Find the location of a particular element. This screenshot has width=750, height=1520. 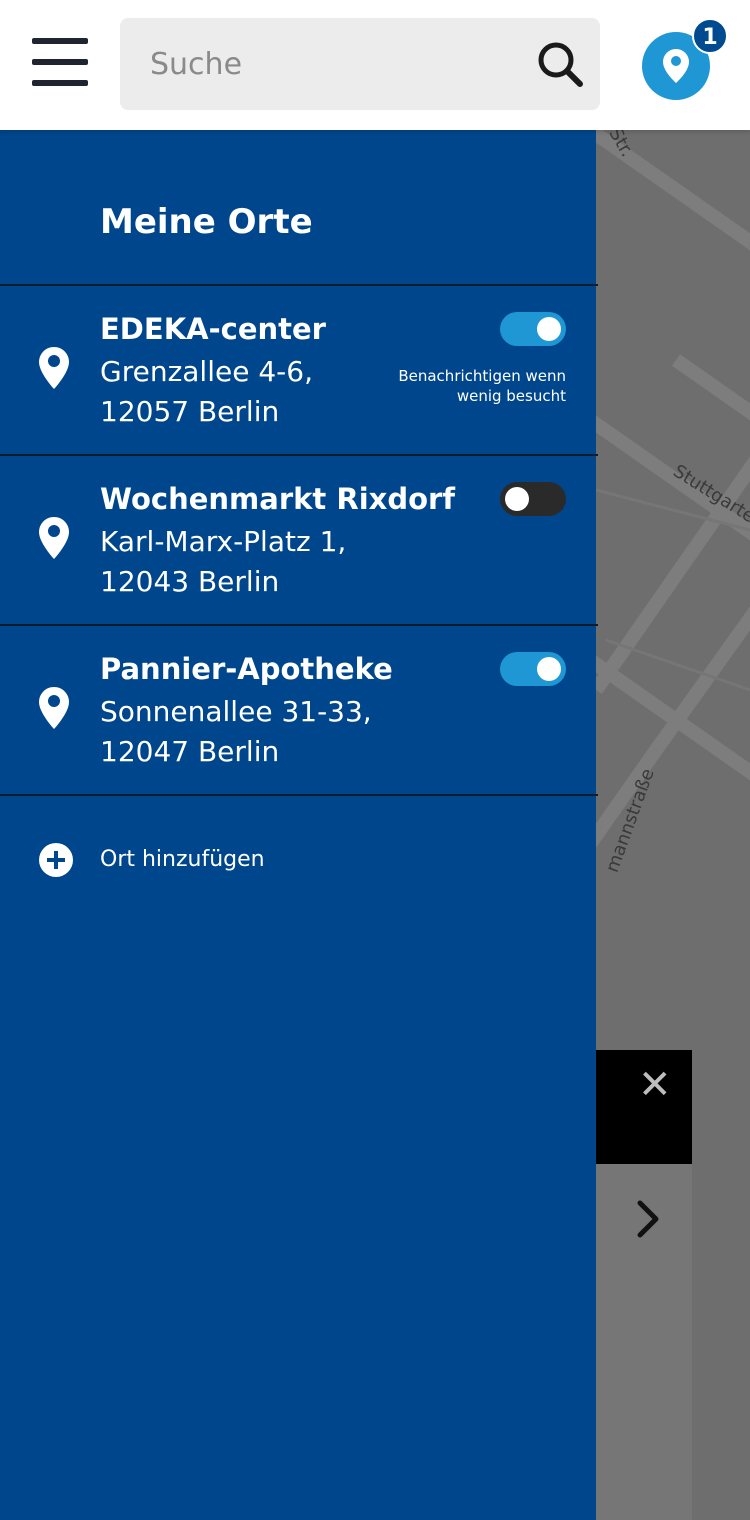

place-address-line: 12047 Berlin is located at coordinates (190, 751).